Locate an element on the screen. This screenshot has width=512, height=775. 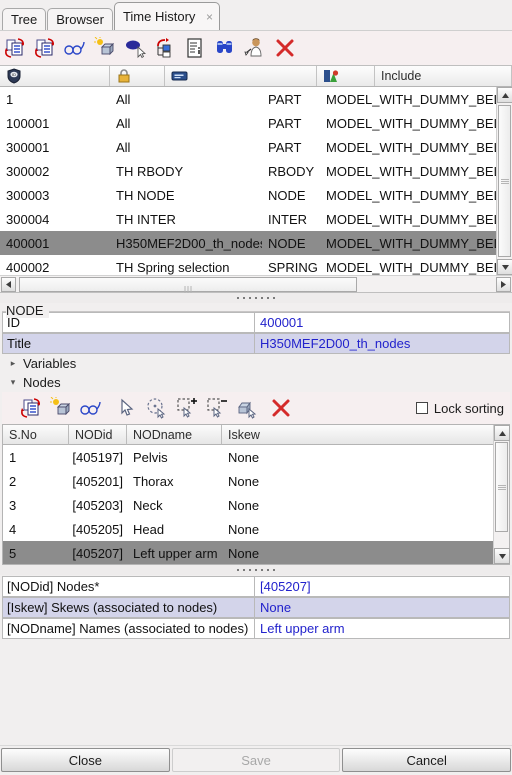
grid-vertical-scrollbar is located at coordinates (504, 181).